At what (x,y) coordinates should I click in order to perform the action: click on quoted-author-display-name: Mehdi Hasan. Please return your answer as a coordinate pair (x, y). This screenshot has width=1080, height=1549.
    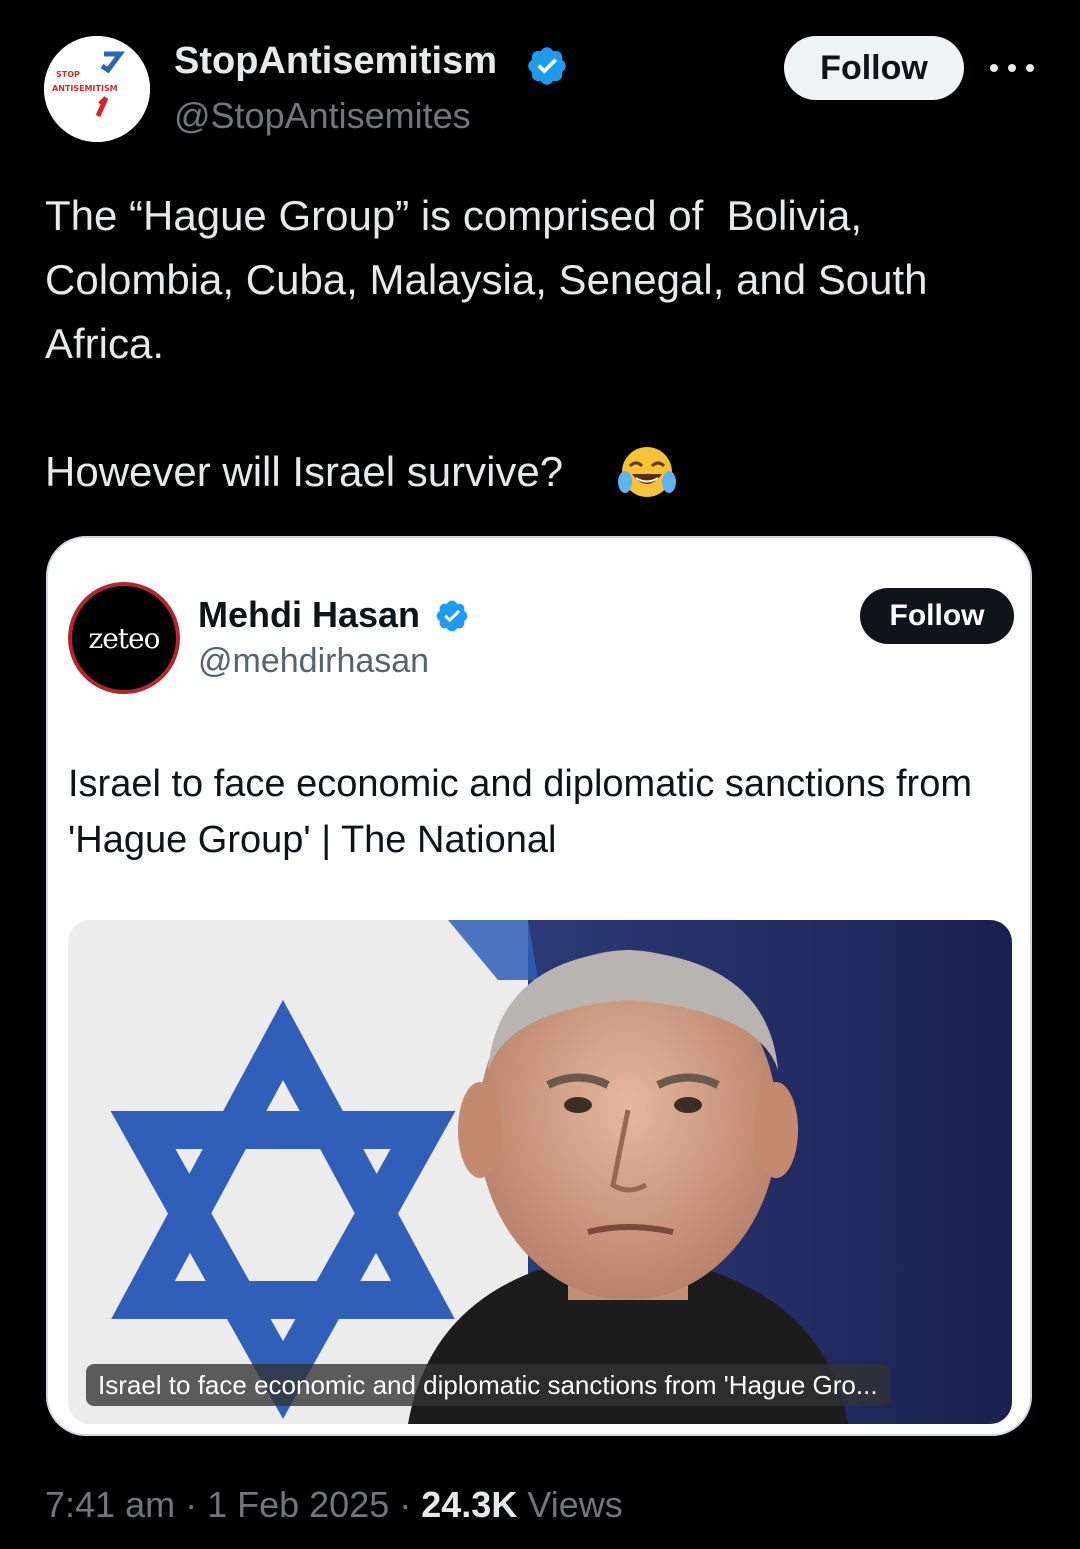
    Looking at the image, I should click on (309, 615).